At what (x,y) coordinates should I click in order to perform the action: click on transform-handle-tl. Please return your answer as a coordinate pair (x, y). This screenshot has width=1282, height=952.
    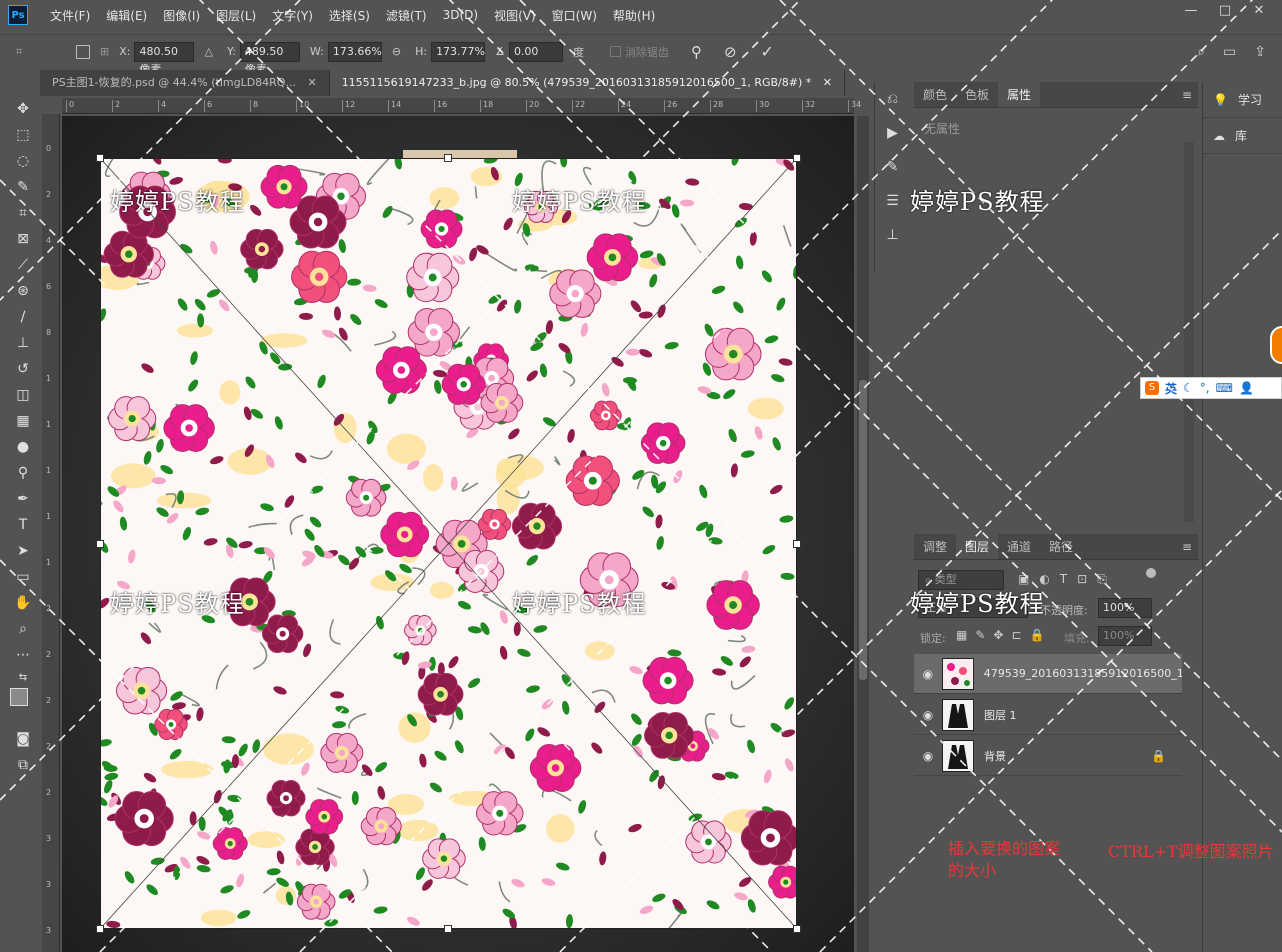
    Looking at the image, I should click on (100, 158).